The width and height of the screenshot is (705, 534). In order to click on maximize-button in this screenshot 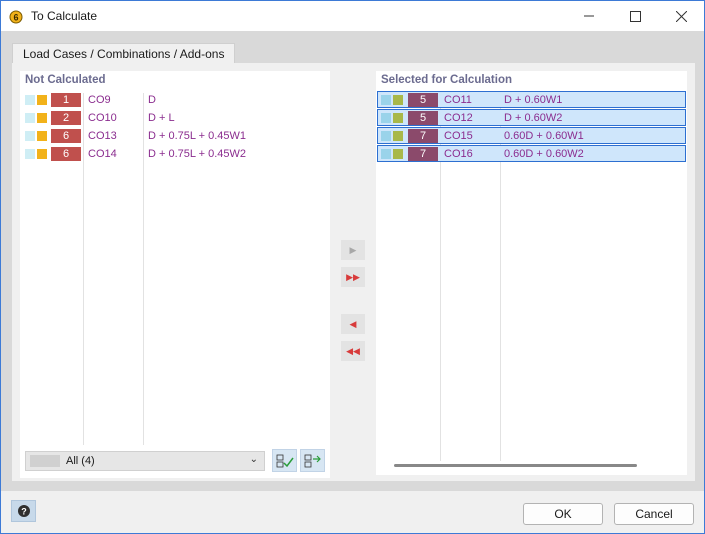, I will do `click(635, 16)`.